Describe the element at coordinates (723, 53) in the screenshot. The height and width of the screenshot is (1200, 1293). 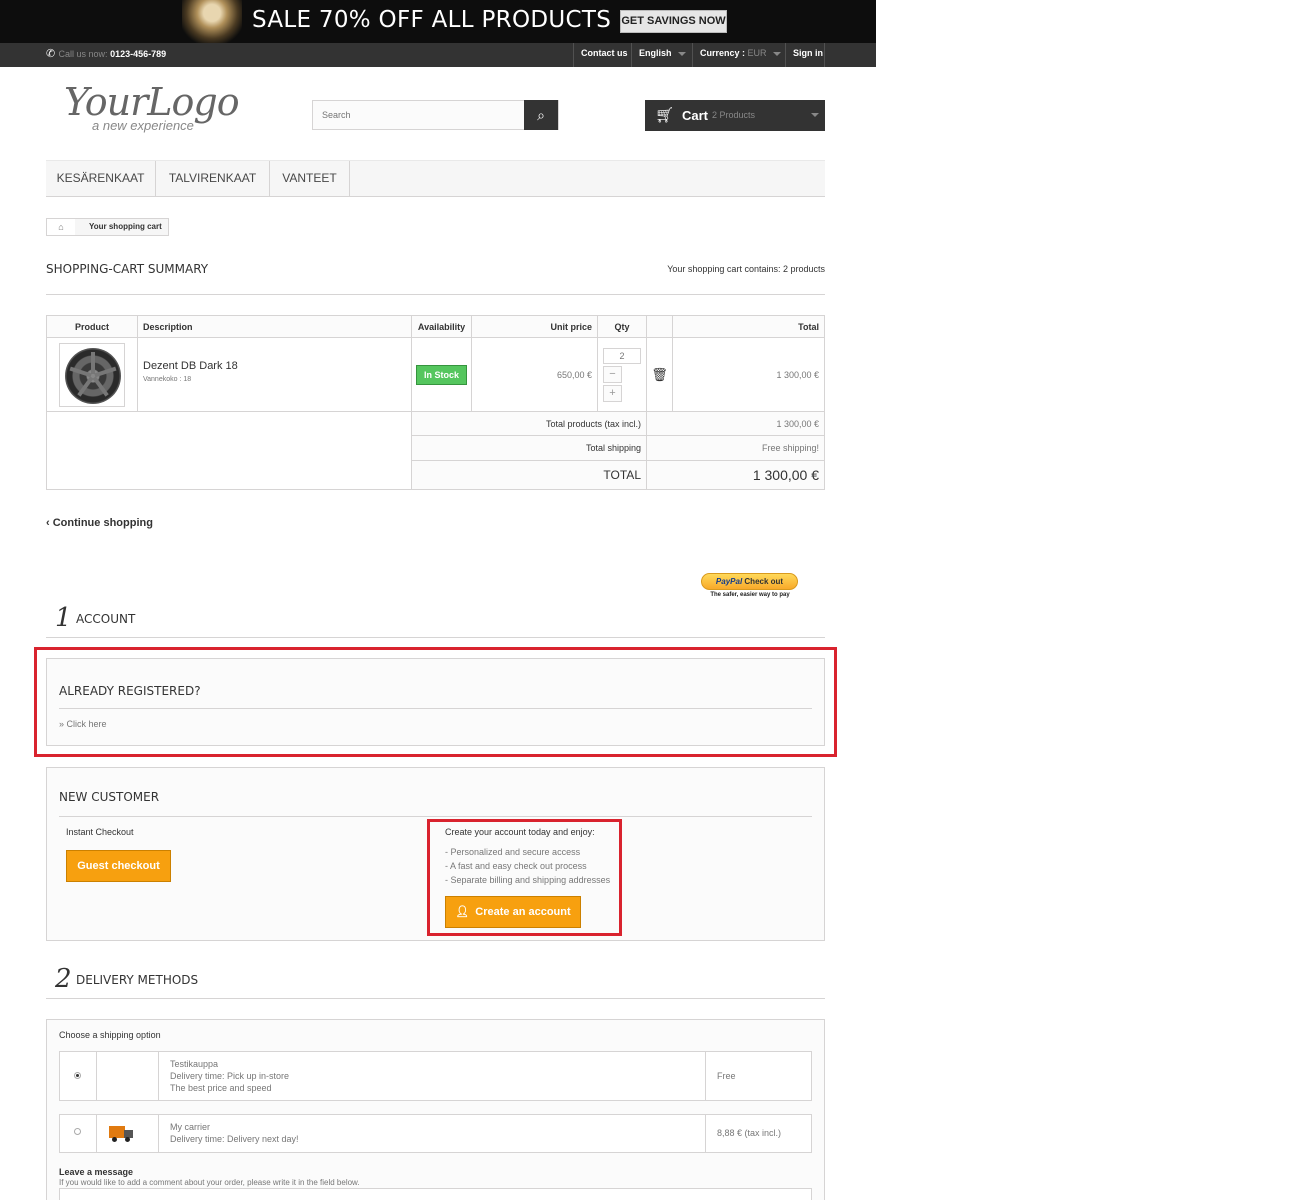
I see `currency-label: Currency :` at that location.